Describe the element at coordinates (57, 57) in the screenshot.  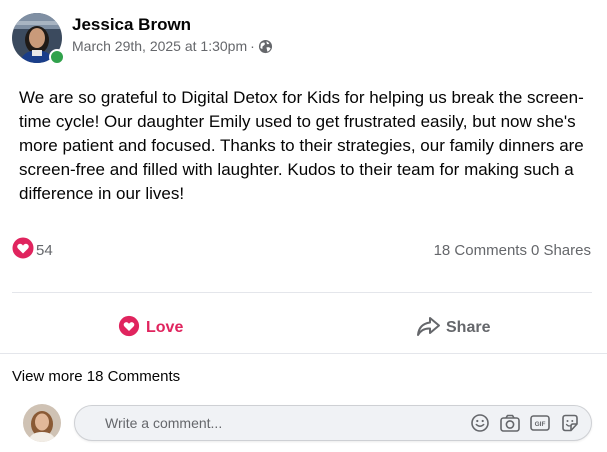
I see `online-status-dot` at that location.